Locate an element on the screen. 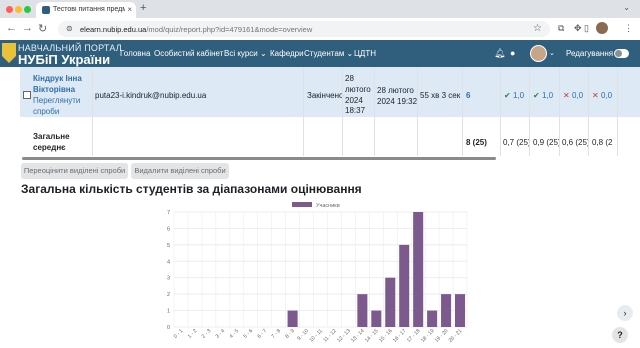 The image size is (640, 348). browser-profile-avatar is located at coordinates (602, 28).